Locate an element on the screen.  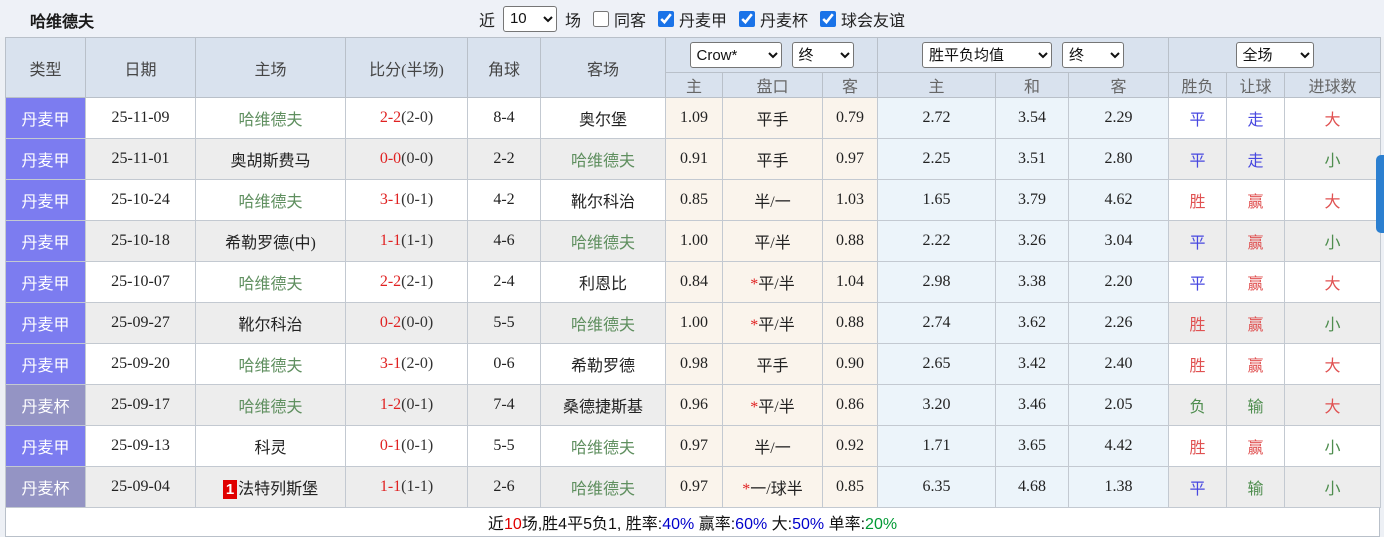
ah-away-odds: 0.88 is located at coordinates (850, 323).